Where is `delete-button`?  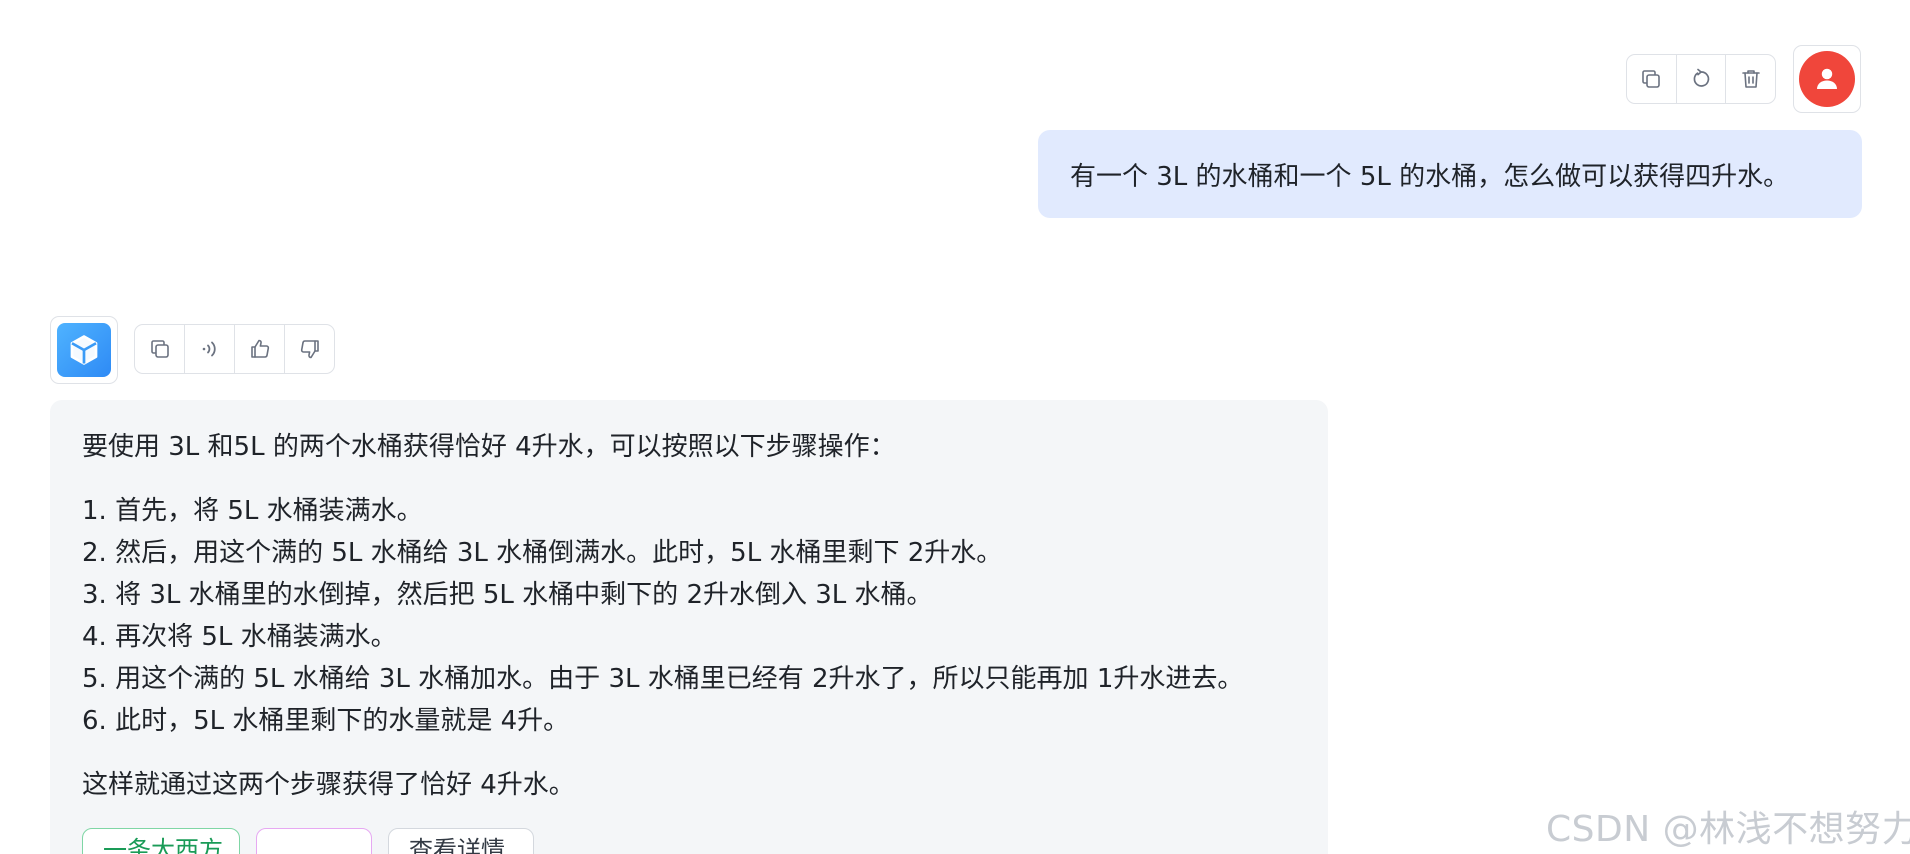
delete-button is located at coordinates (1750, 79).